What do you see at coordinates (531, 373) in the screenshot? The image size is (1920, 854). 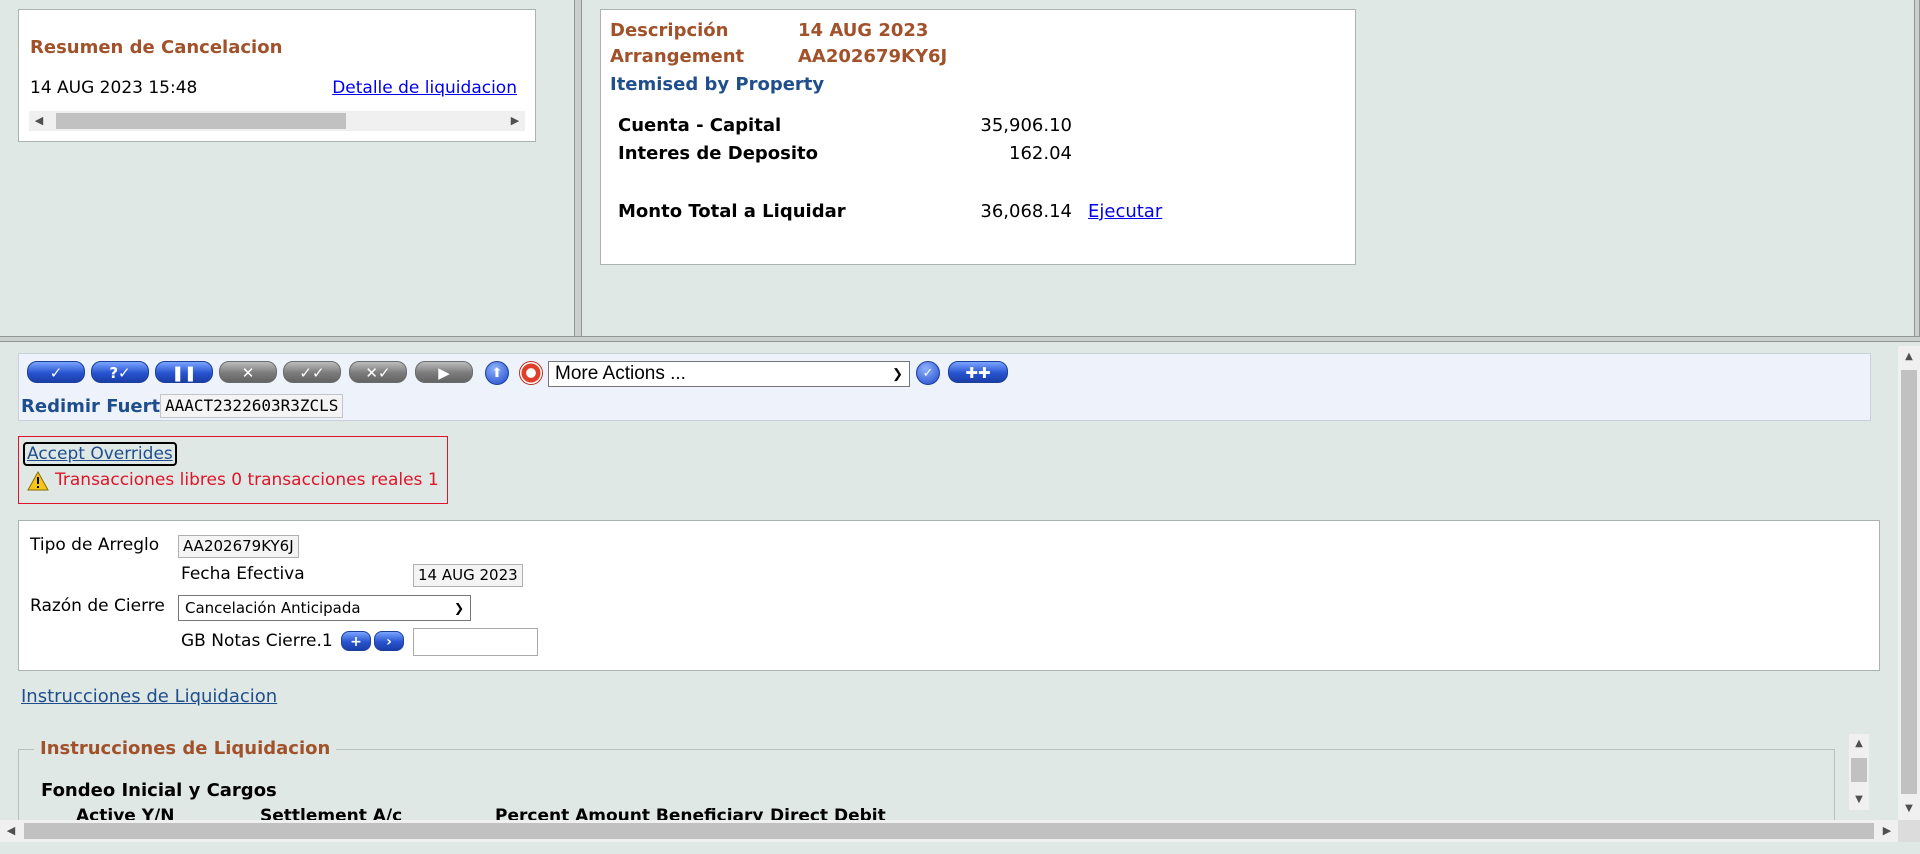 I see `help-icon` at bounding box center [531, 373].